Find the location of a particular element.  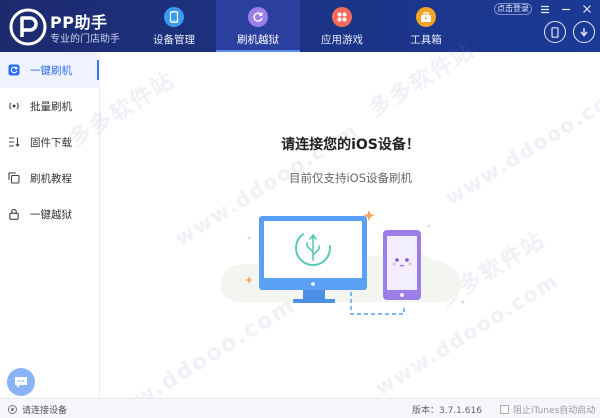

top-navigation-bar: PP助手 专业的门店助手 设备管理 刷机越狱 应用游戏 工具箱 点击登录 is located at coordinates (300, 26).